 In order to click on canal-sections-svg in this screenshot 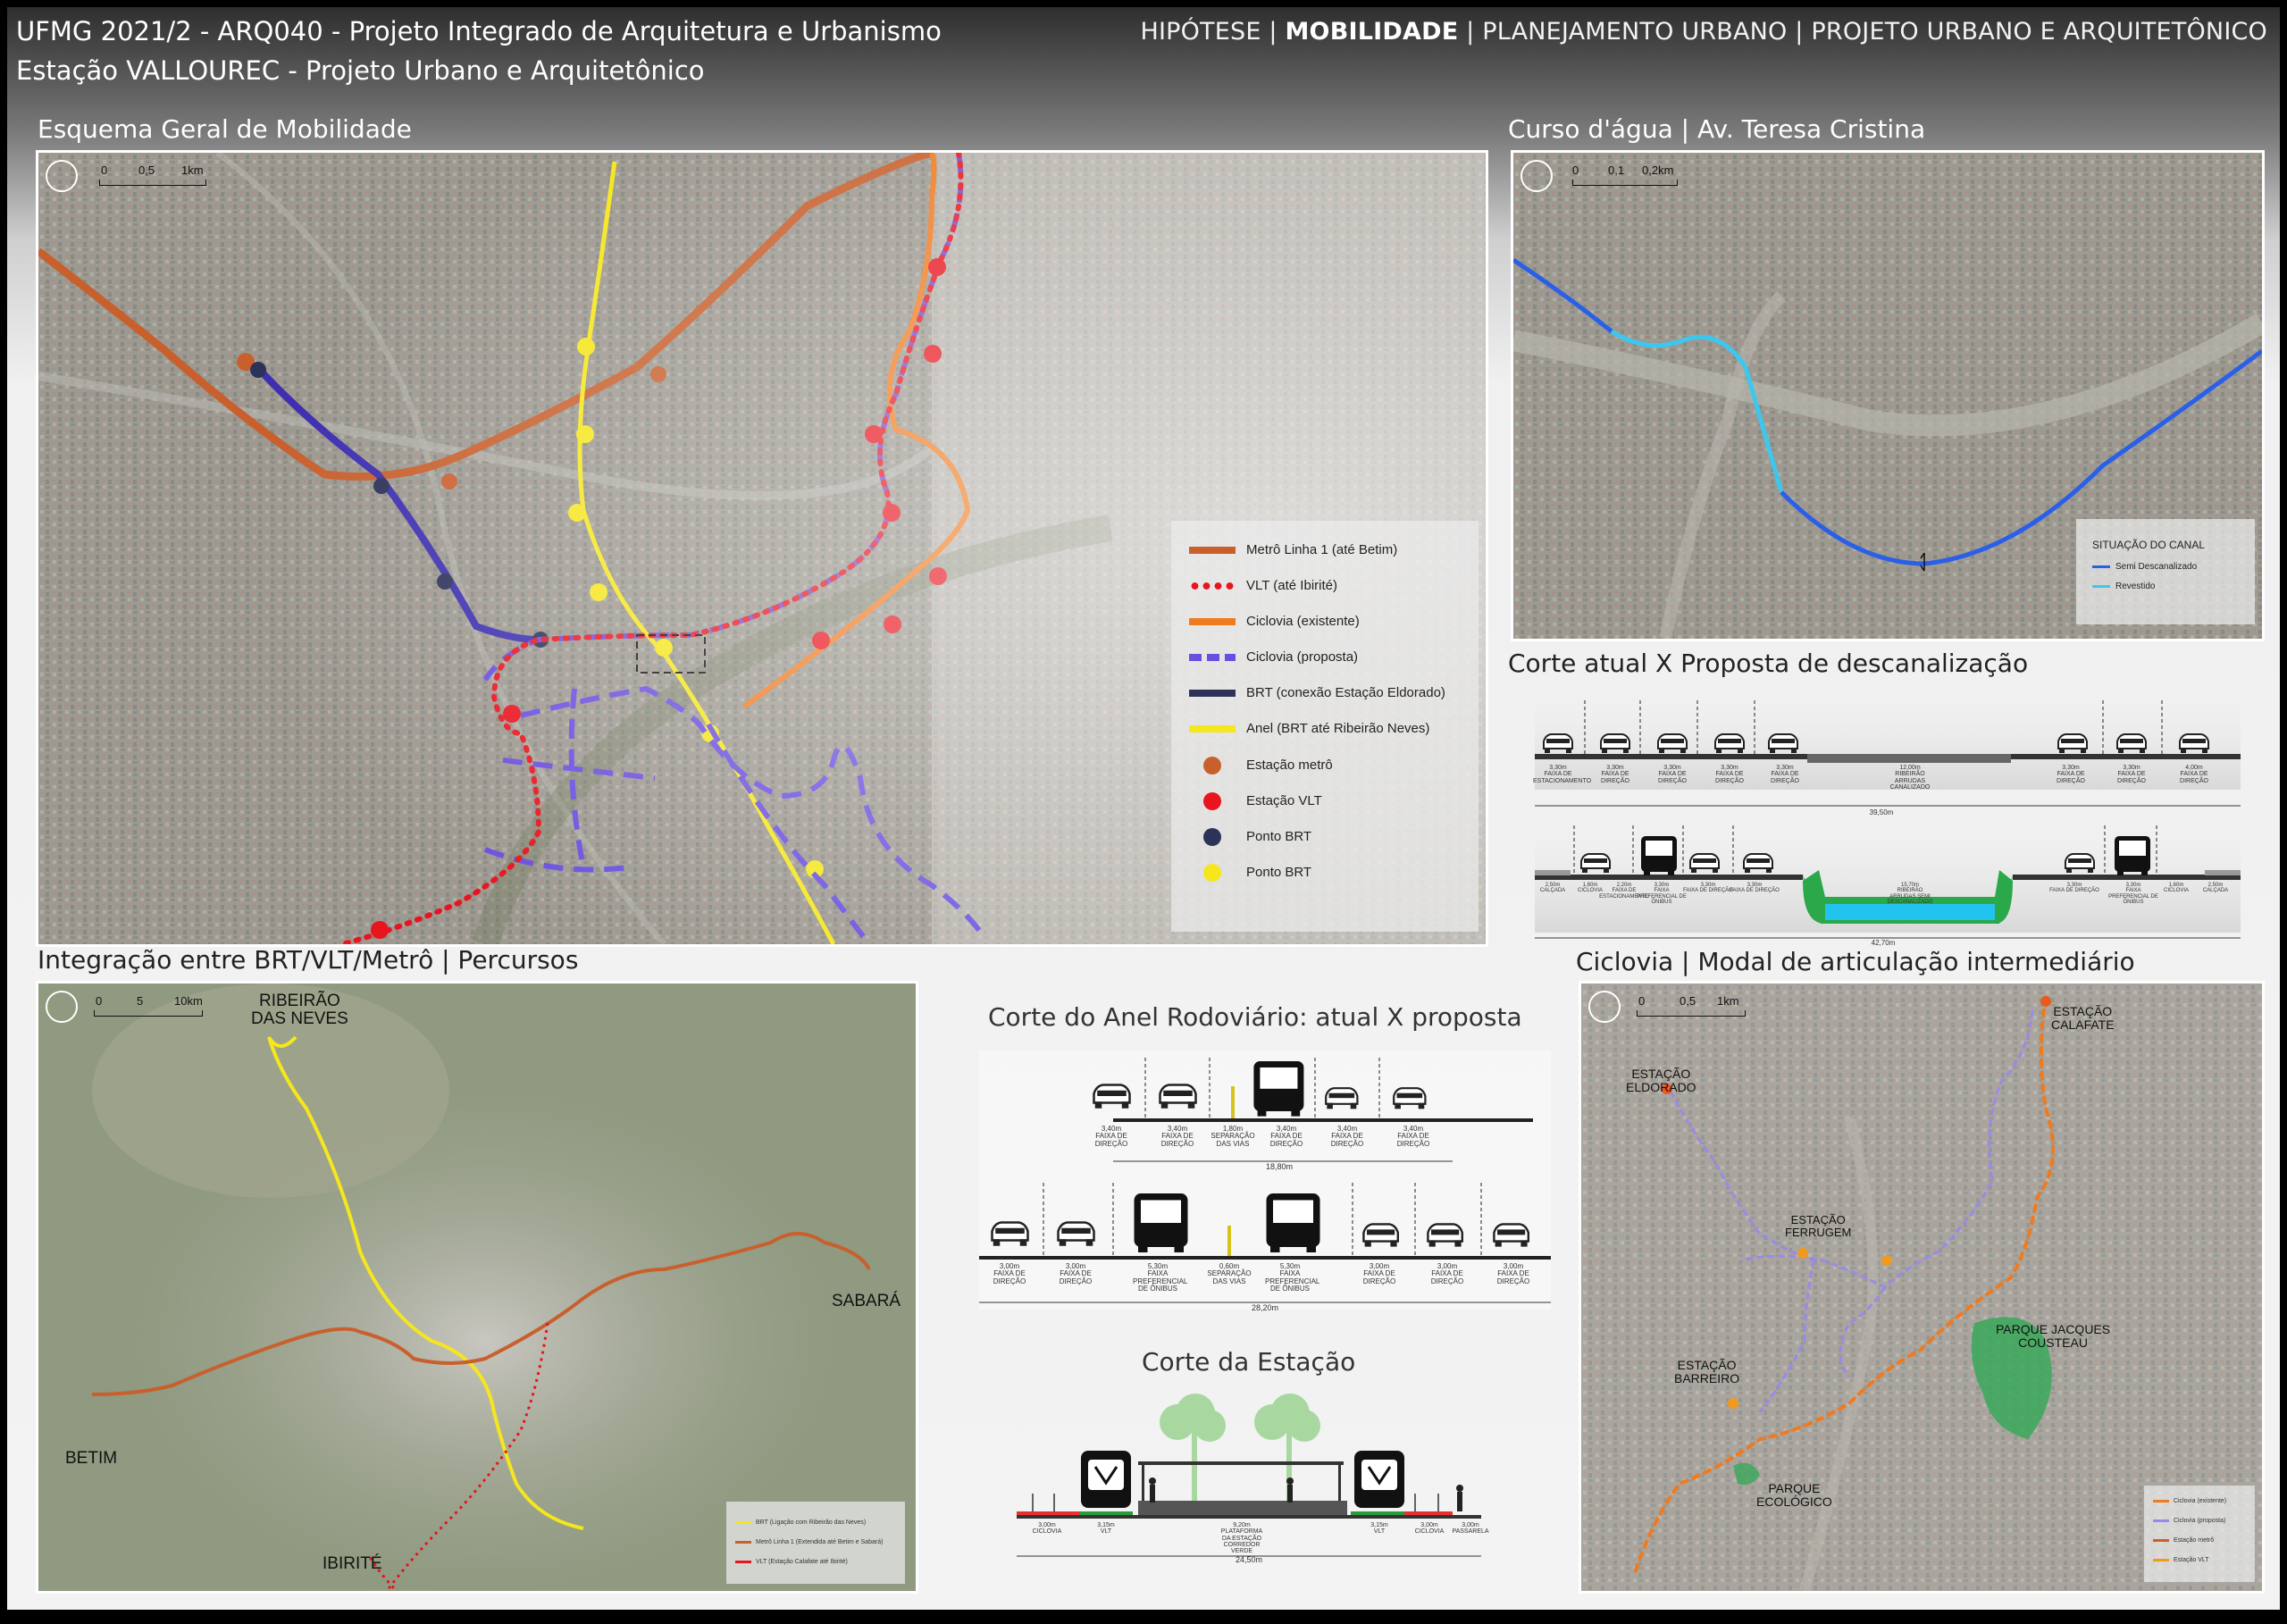, I will do `click(1888, 815)`.